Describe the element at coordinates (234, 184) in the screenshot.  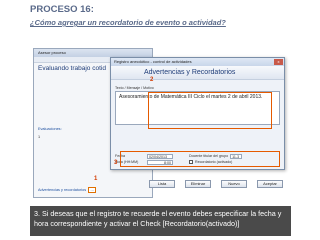
I see `new-button: Nuevo` at that location.